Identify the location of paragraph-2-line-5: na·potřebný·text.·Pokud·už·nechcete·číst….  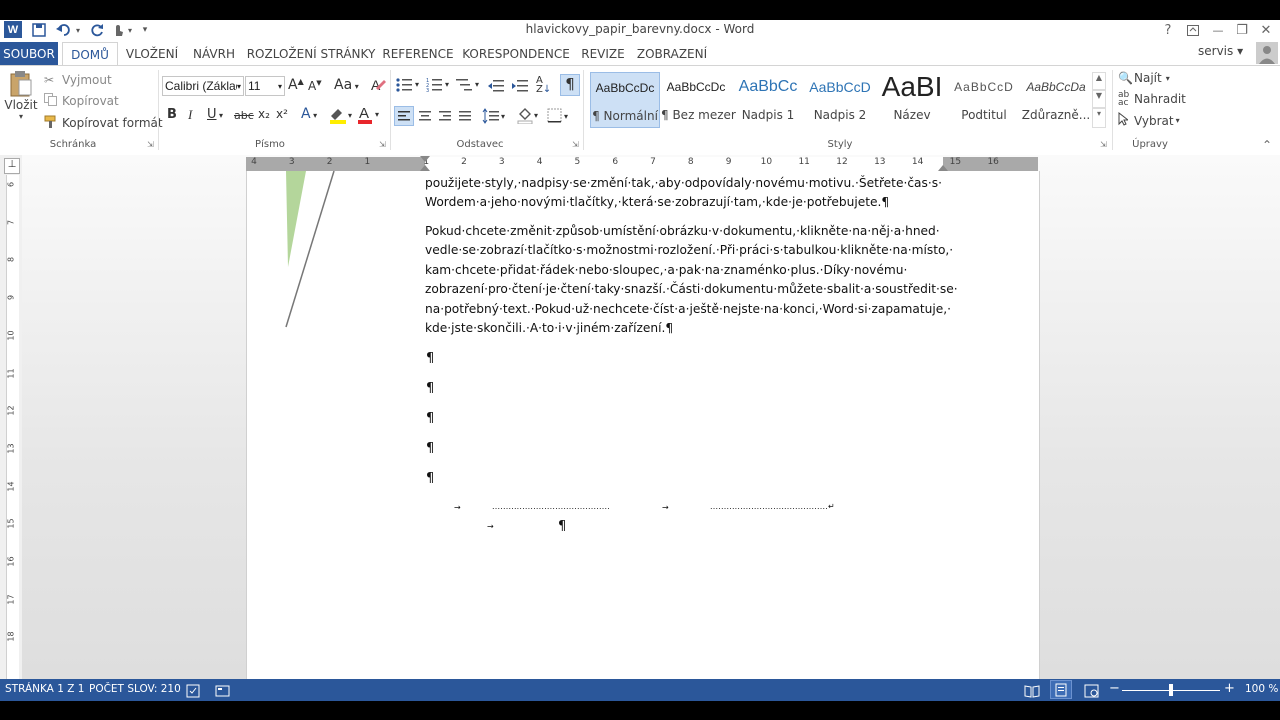
(688, 309).